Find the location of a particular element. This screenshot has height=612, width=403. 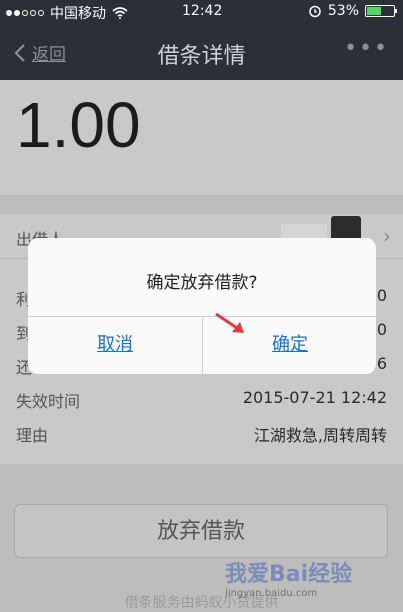

detail-value: 6 is located at coordinates (381, 363).